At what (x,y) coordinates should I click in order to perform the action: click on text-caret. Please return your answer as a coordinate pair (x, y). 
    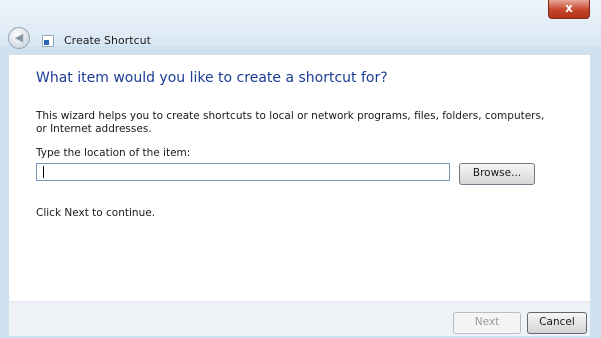
    Looking at the image, I should click on (43, 172).